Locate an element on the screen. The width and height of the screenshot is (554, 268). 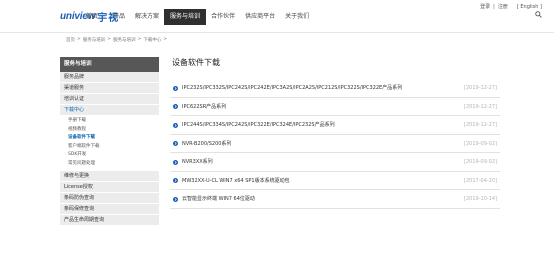
download-title-link: MW32XX-U-CL WIN7 x64 SP1版本系统驱动包 is located at coordinates (236, 181).